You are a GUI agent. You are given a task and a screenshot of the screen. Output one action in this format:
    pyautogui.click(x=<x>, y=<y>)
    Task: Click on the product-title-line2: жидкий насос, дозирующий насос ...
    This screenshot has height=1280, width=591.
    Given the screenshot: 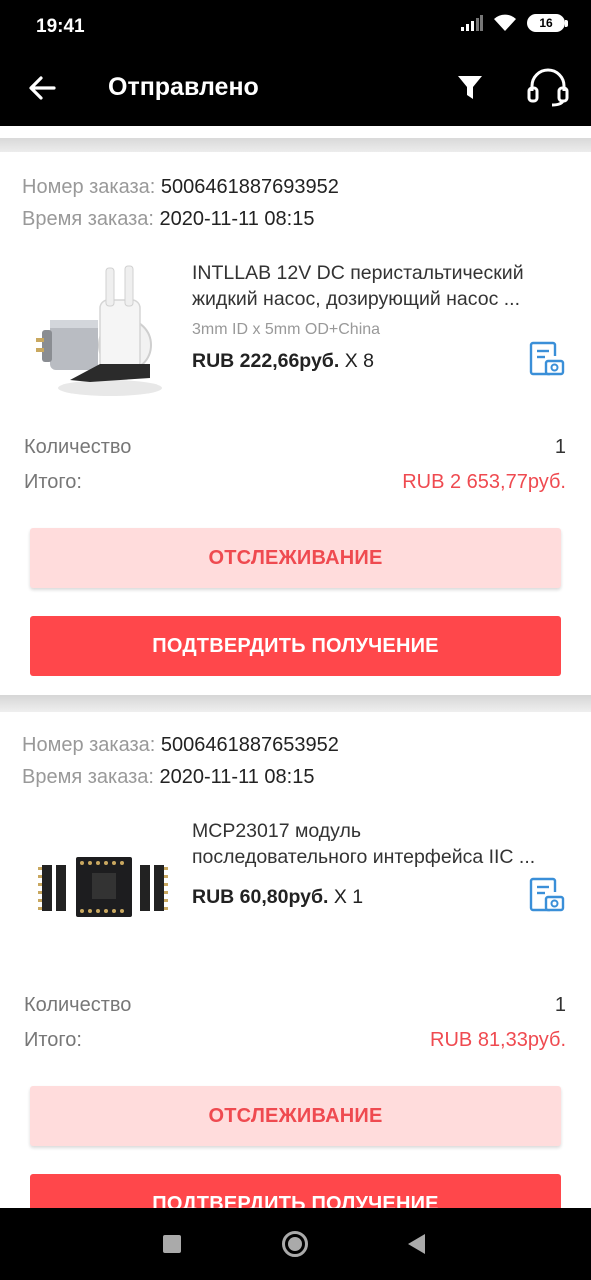 What is the action you would take?
    pyautogui.click(x=356, y=299)
    